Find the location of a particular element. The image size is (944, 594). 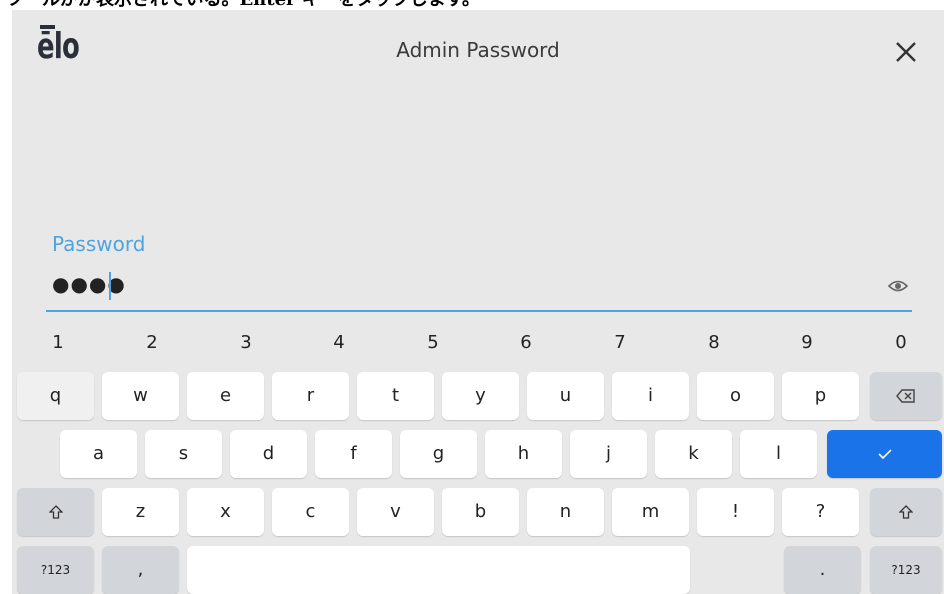

key-letter: a is located at coordinates (98, 454).